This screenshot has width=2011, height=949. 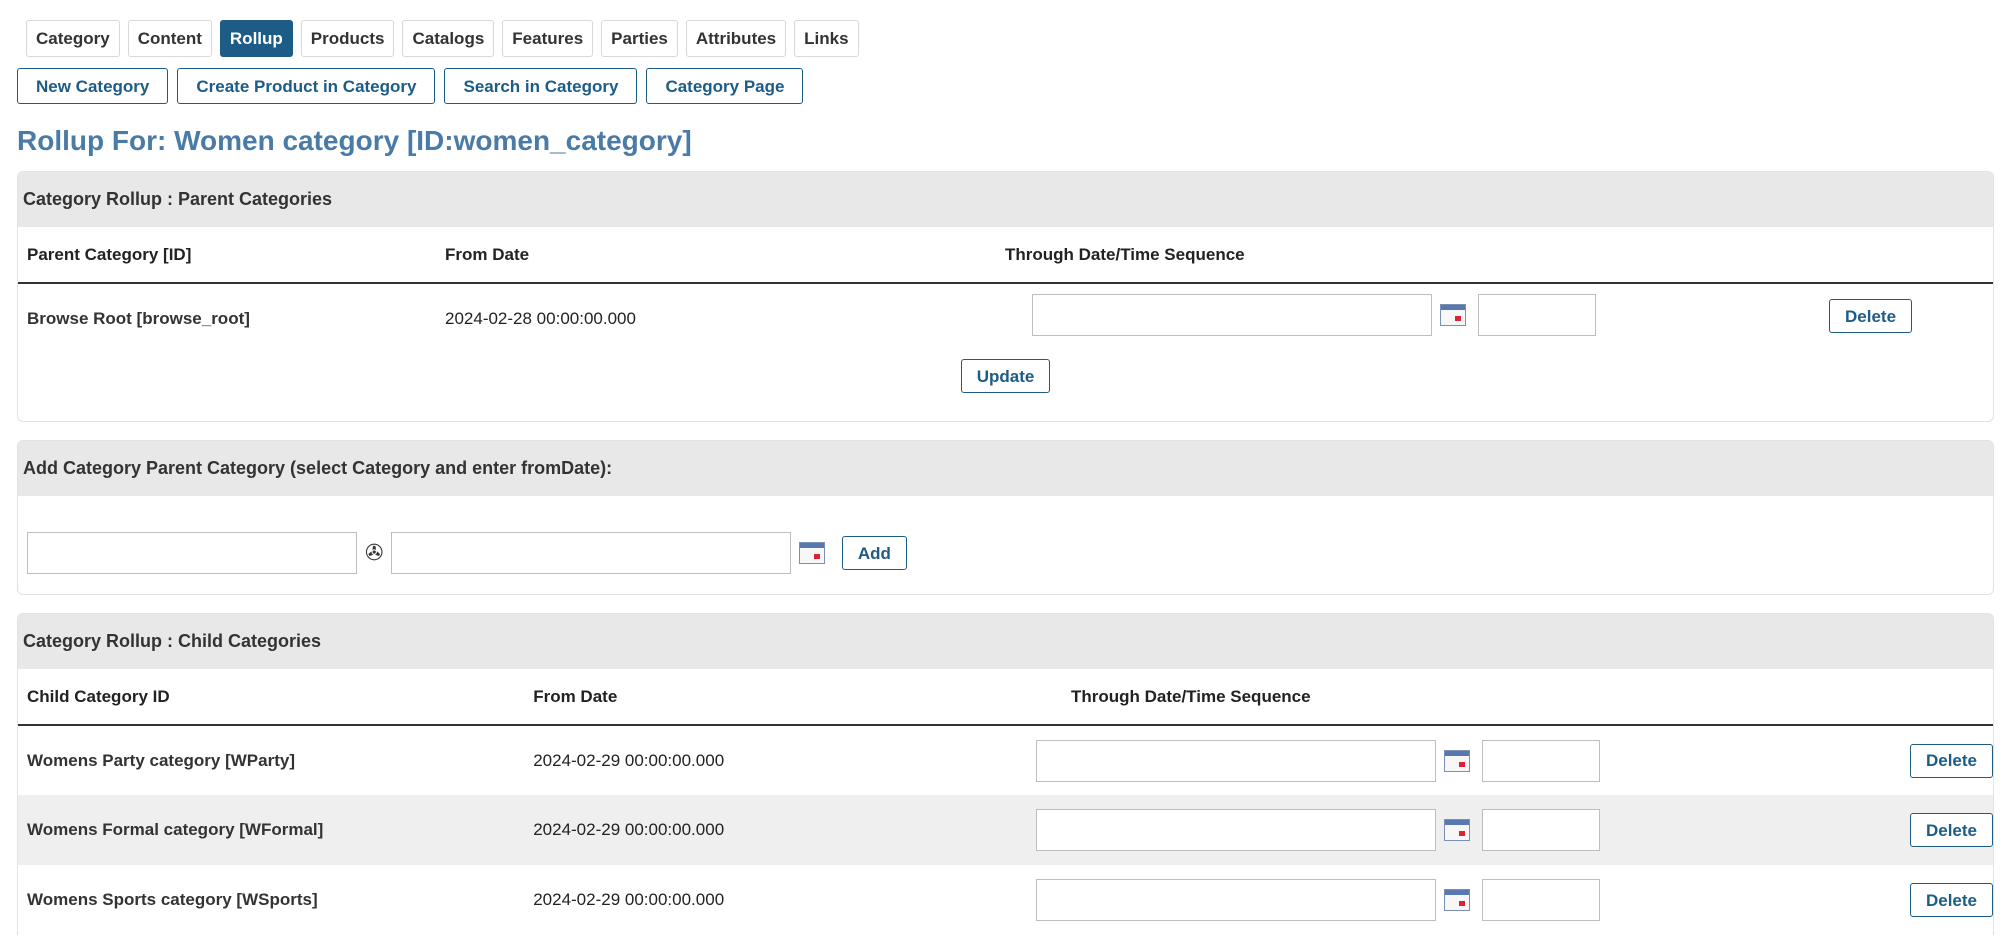 I want to click on through-date-controls, so click(x=1314, y=315).